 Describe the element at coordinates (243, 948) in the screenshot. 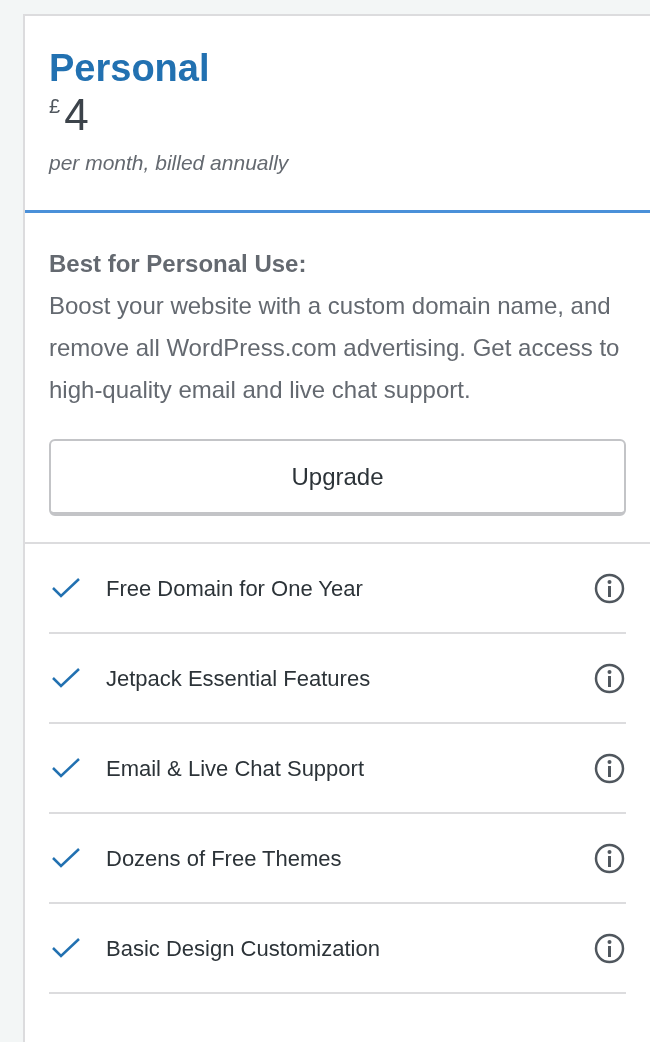

I see `feature-label: Basic Design Customization` at that location.